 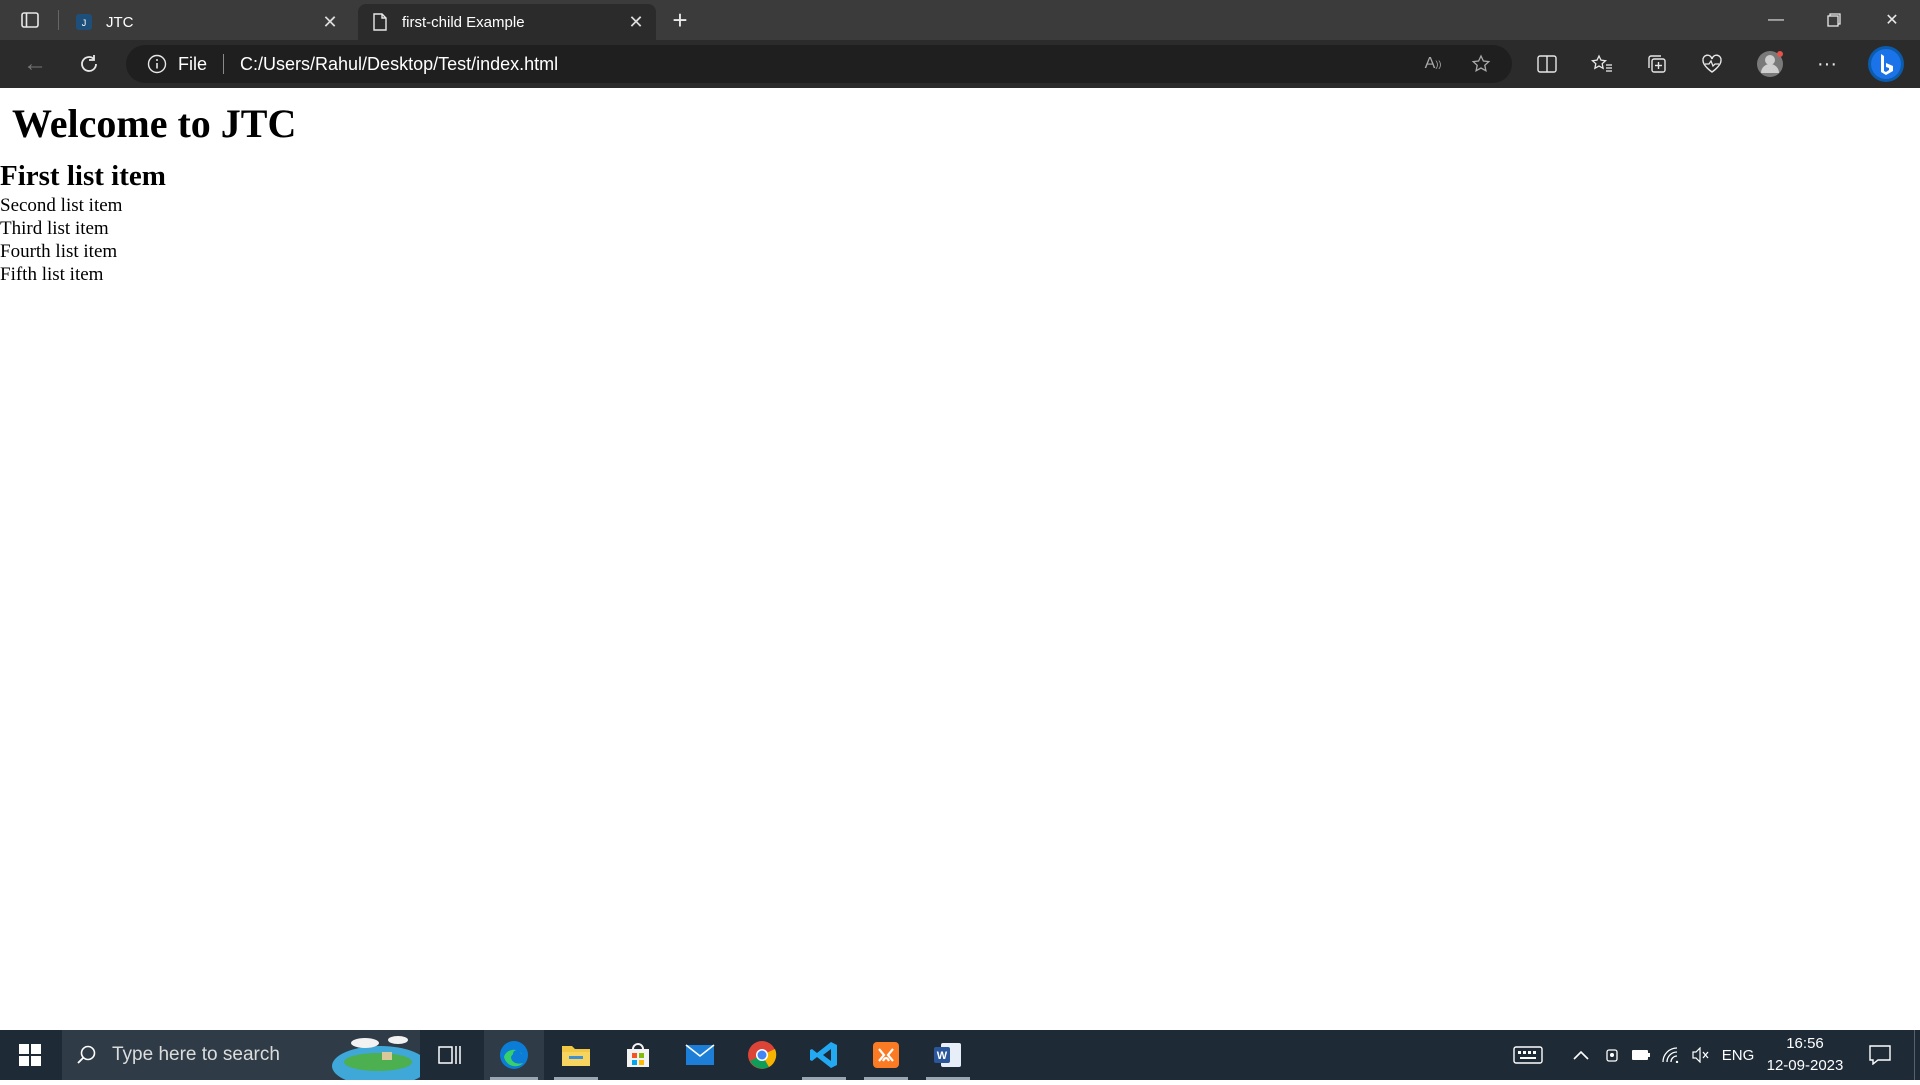 What do you see at coordinates (30, 20) in the screenshot?
I see `tab-actions-icon` at bounding box center [30, 20].